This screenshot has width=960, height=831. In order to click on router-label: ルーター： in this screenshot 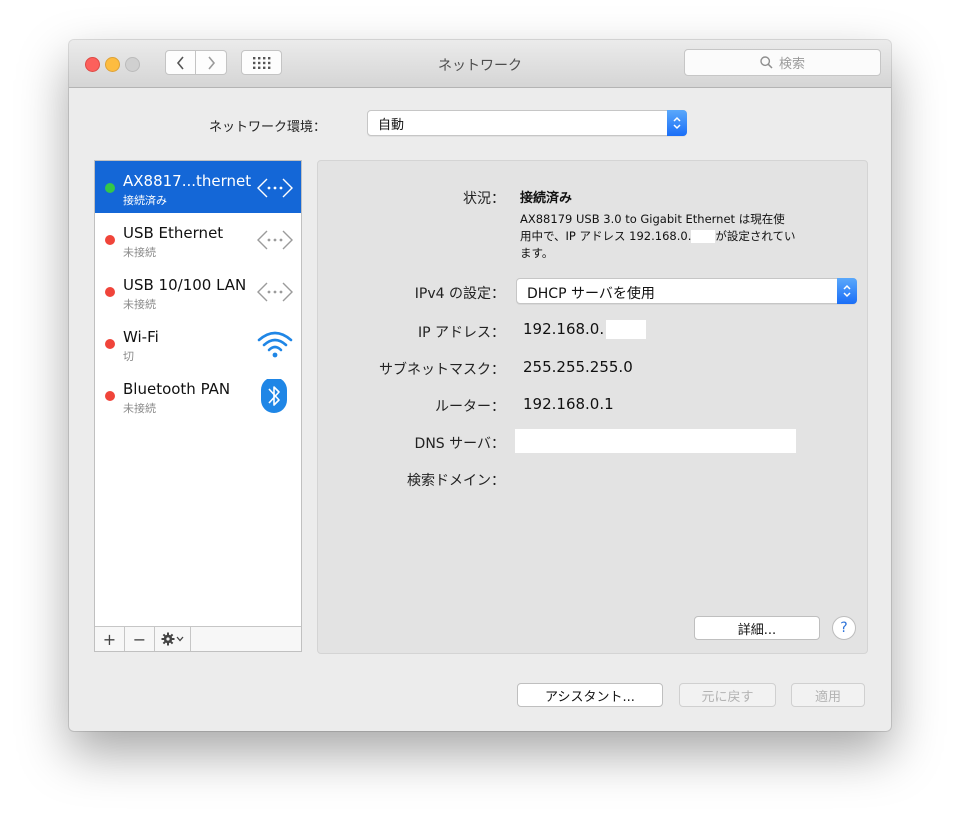, I will do `click(470, 407)`.